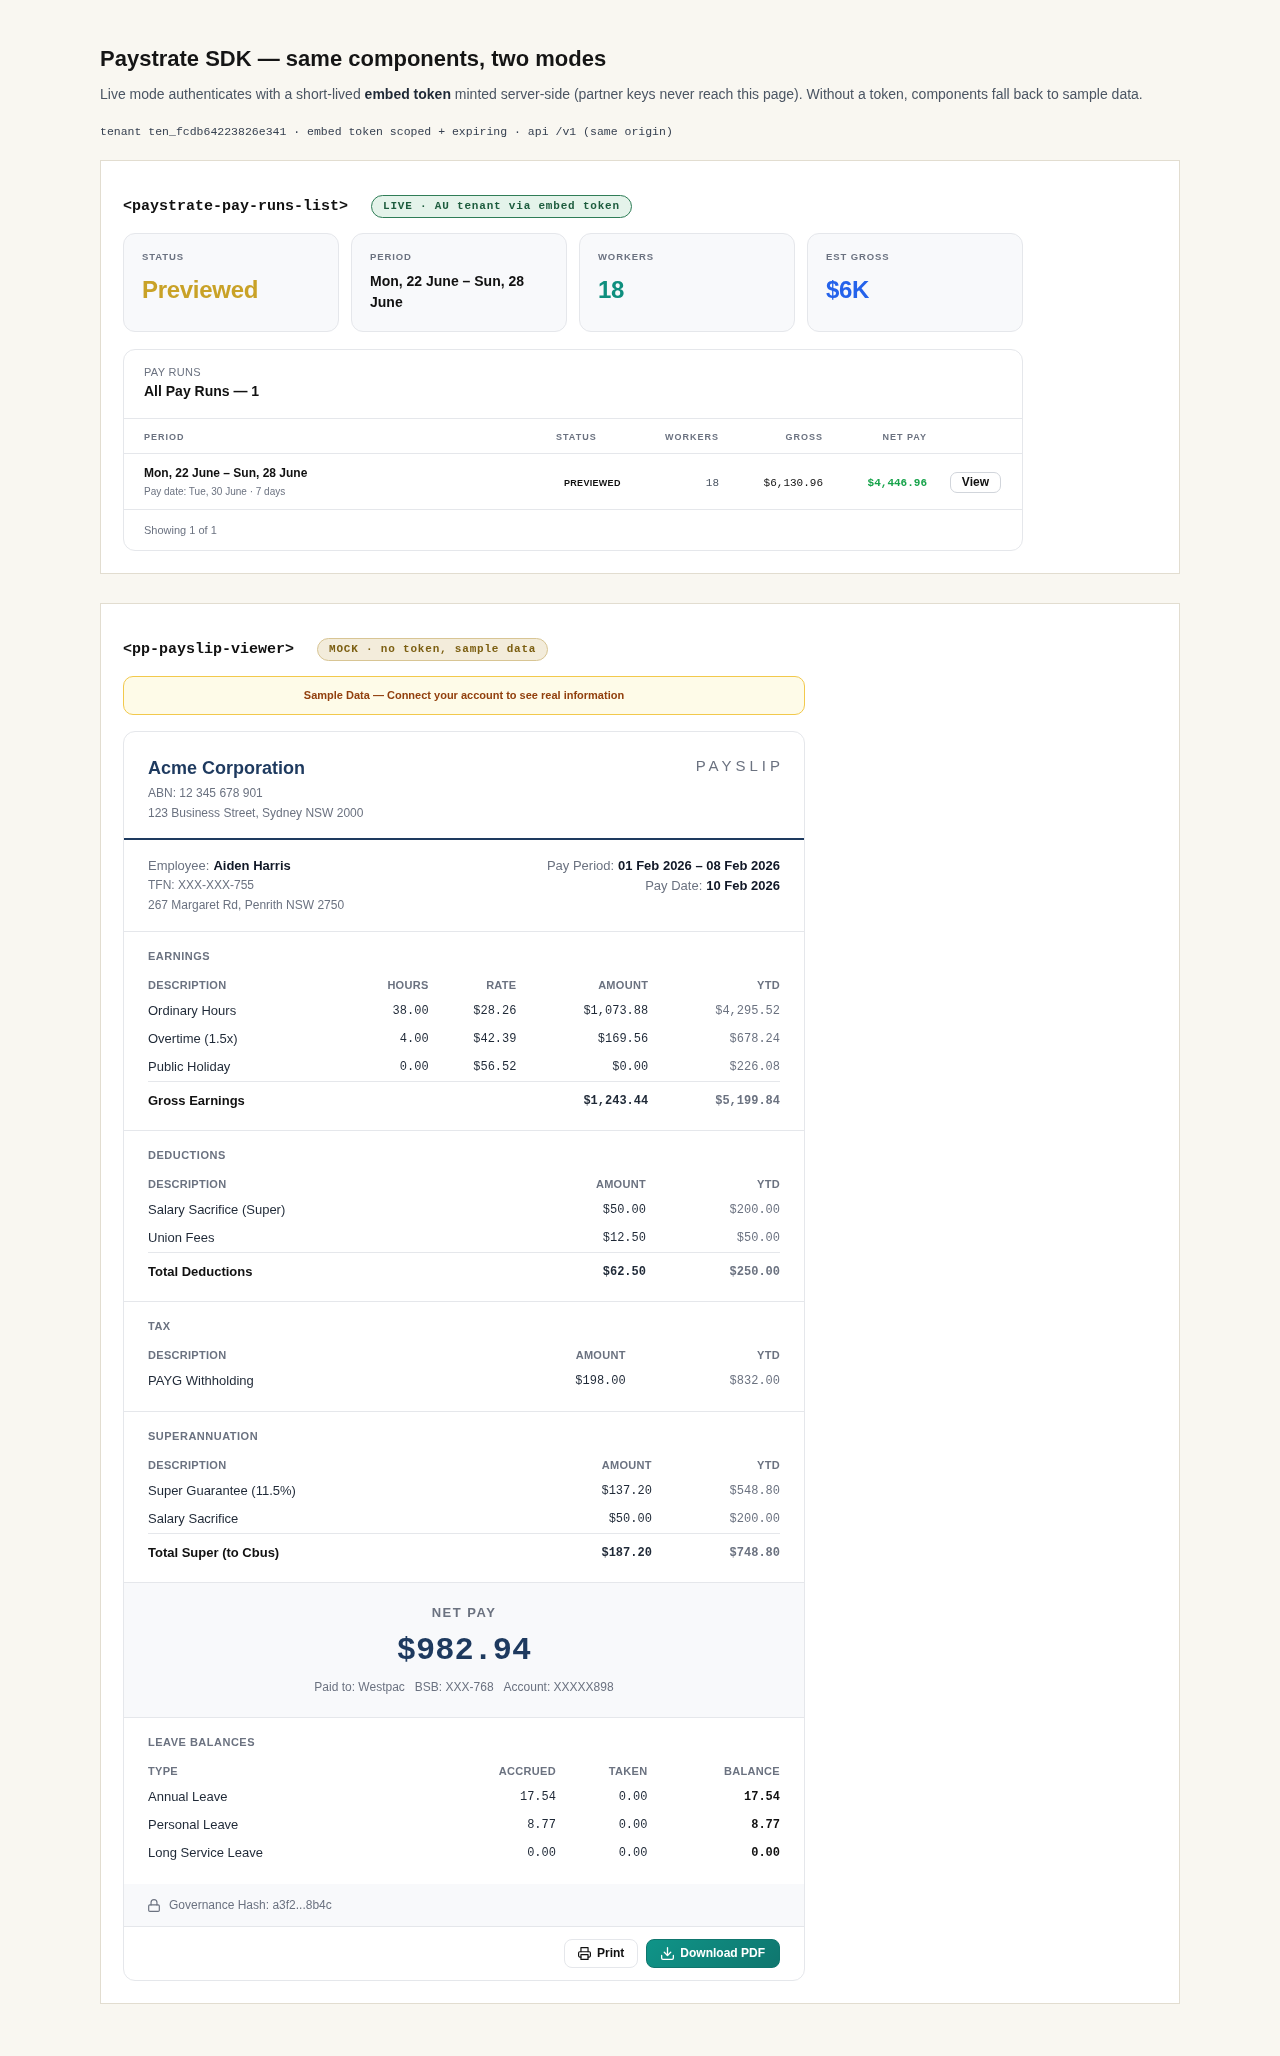 This screenshot has width=1280, height=2056. Describe the element at coordinates (713, 1953) in the screenshot. I see `download-pdf-button: Download PDF` at that location.